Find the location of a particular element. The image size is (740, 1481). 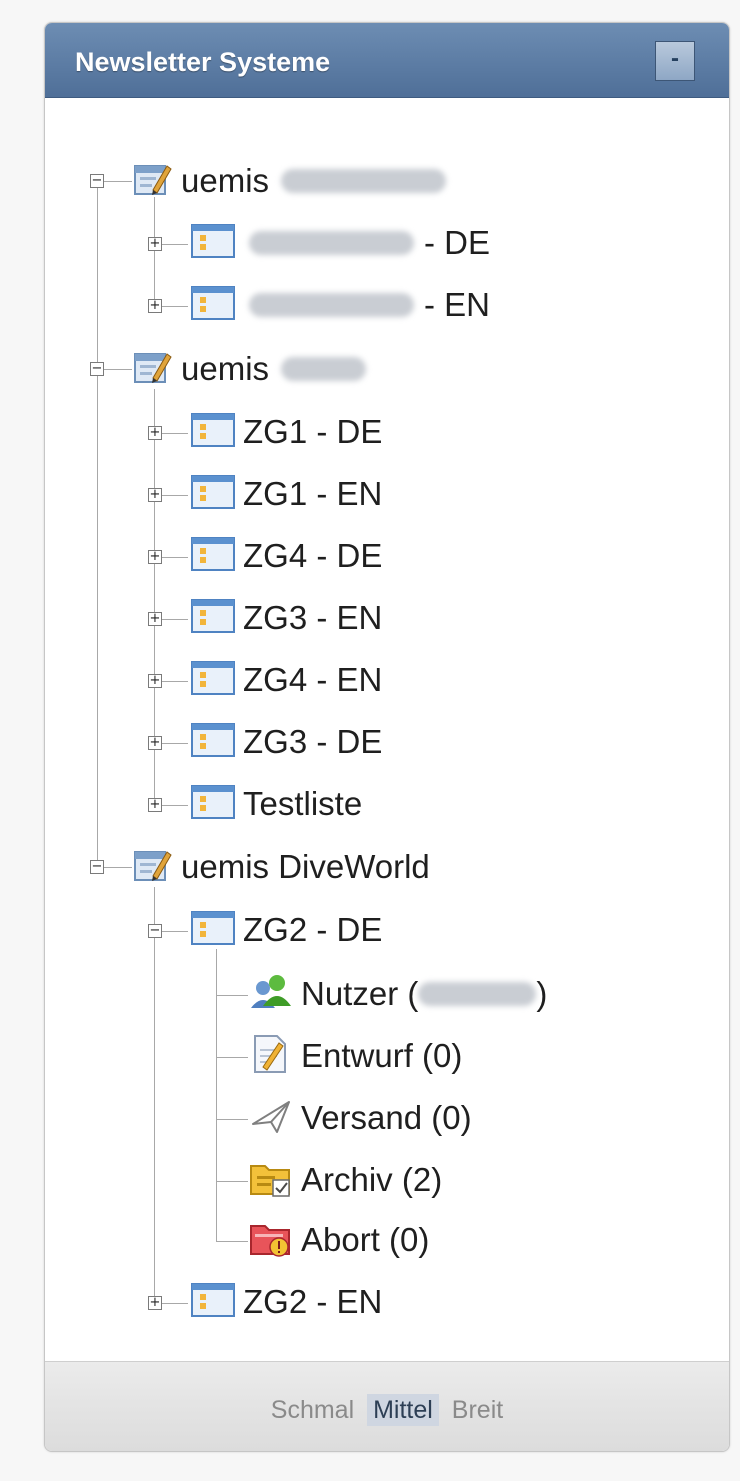

list-item: ZG1 - EN is located at coordinates (286, 494).